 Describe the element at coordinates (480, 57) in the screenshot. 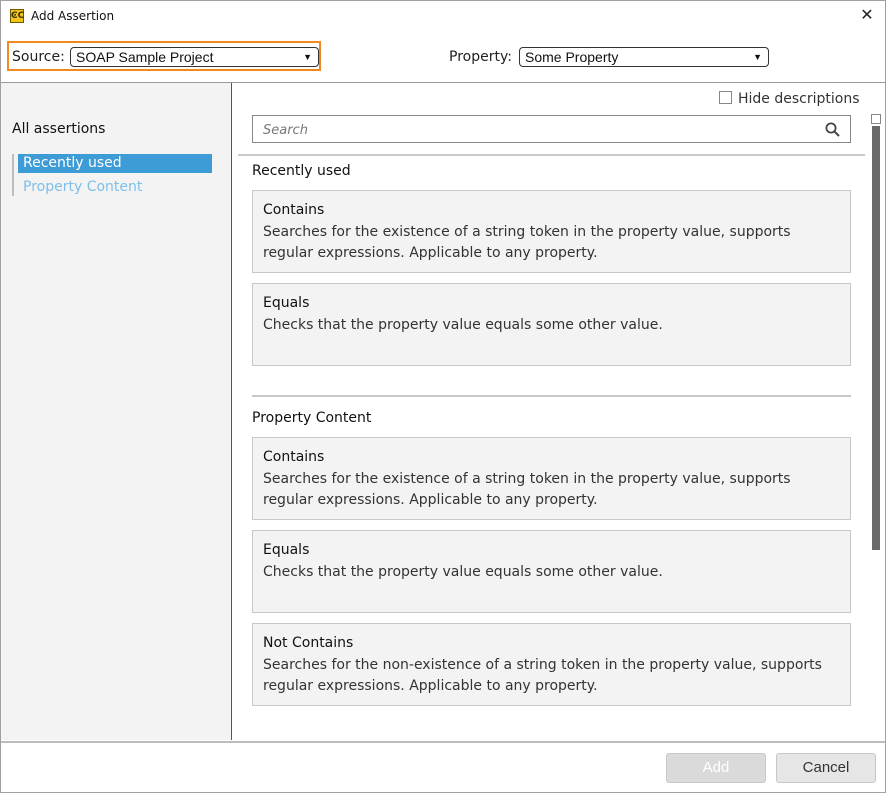

I see `property-label: Property:` at that location.